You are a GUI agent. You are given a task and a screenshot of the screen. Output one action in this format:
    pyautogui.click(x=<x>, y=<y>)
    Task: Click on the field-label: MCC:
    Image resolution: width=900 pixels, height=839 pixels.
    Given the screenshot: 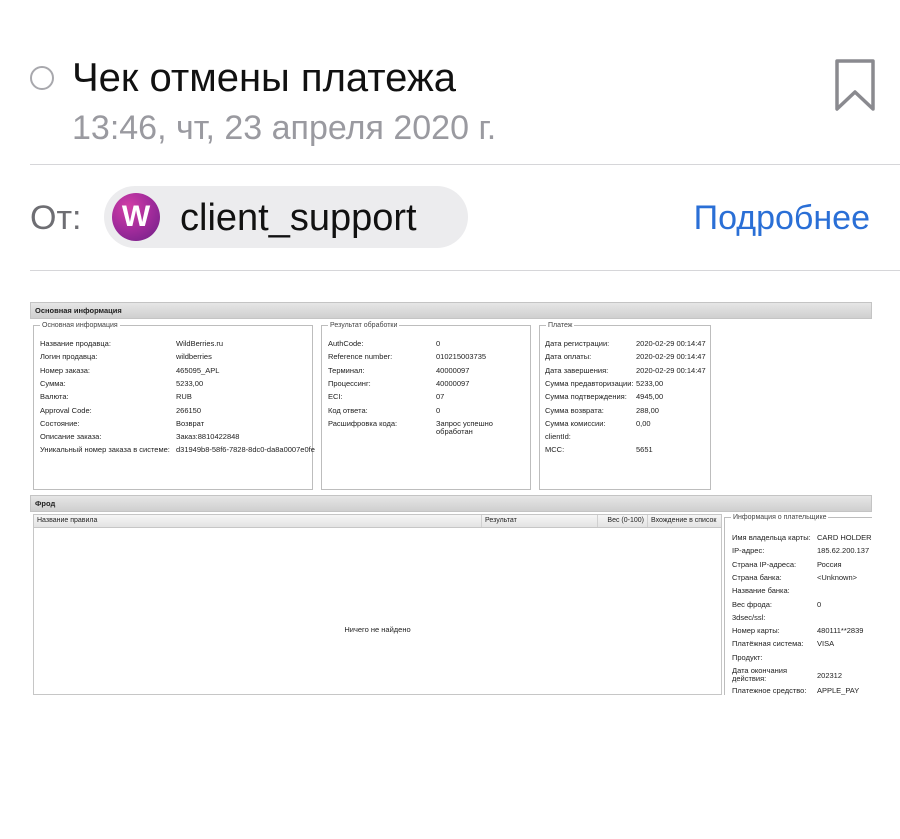 What is the action you would take?
    pyautogui.click(x=555, y=450)
    